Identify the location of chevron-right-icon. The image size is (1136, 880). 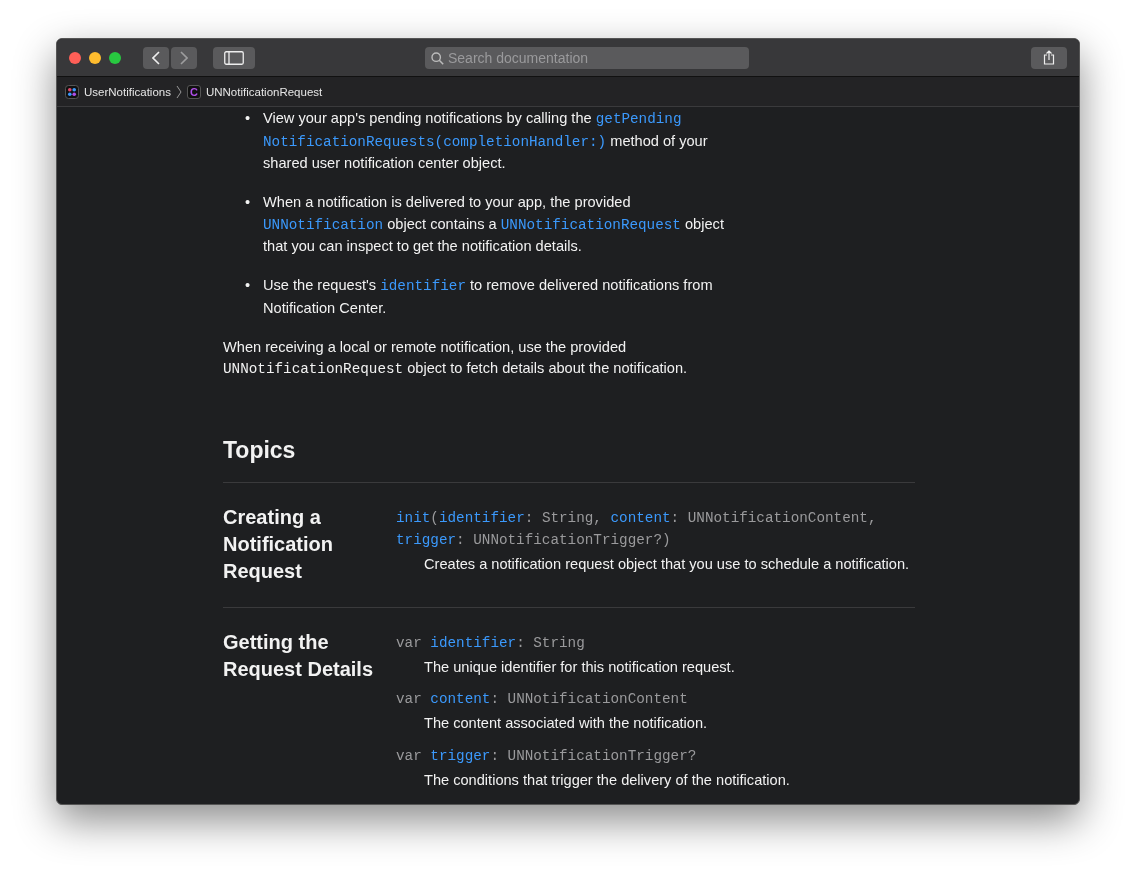
(184, 57).